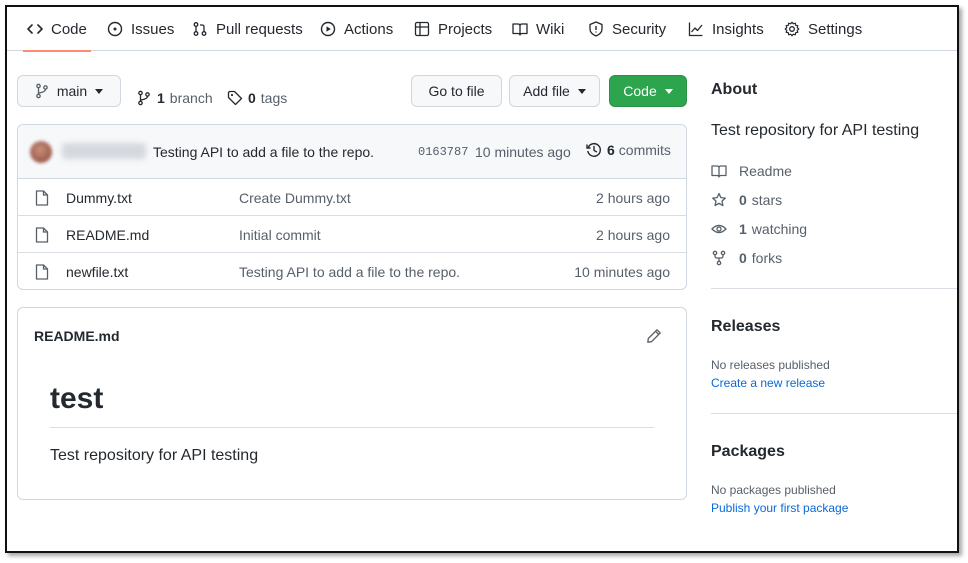 The width and height of the screenshot is (968, 563). What do you see at coordinates (280, 235) in the screenshot?
I see `file-commit-message: Initial commit` at bounding box center [280, 235].